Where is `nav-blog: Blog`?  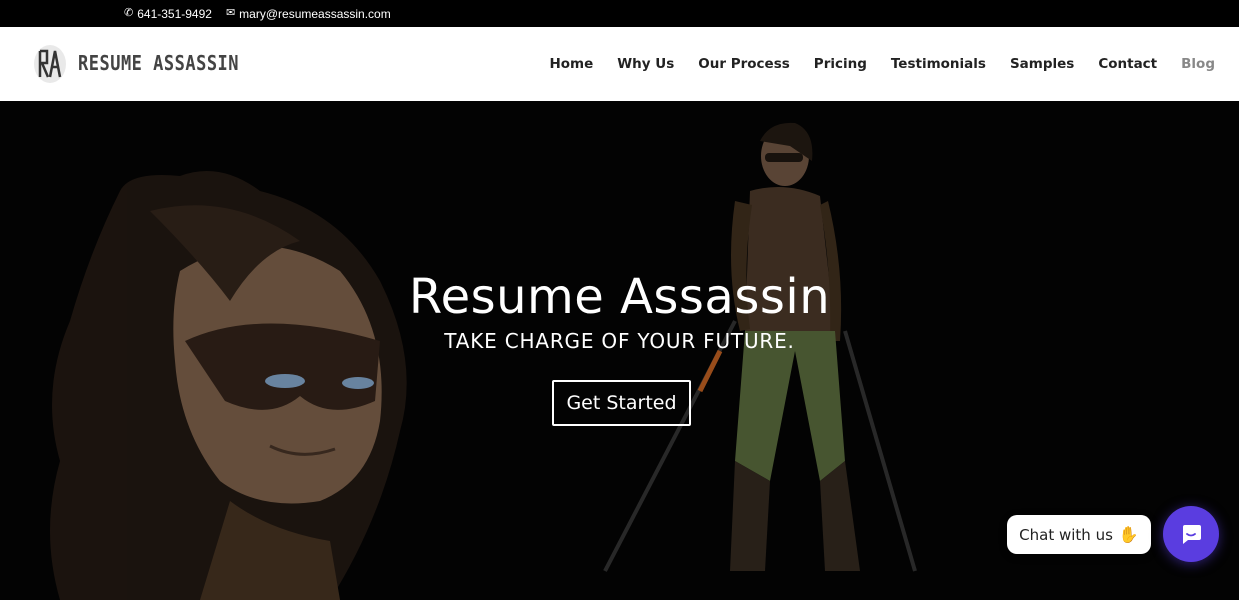 nav-blog: Blog is located at coordinates (1198, 64).